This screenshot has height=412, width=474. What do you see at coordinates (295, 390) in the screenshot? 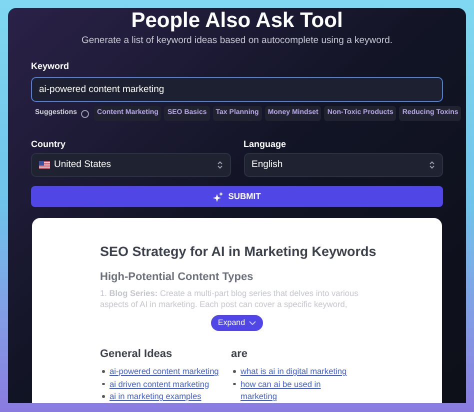
I see `link: how can ai be used in marketing` at bounding box center [295, 390].